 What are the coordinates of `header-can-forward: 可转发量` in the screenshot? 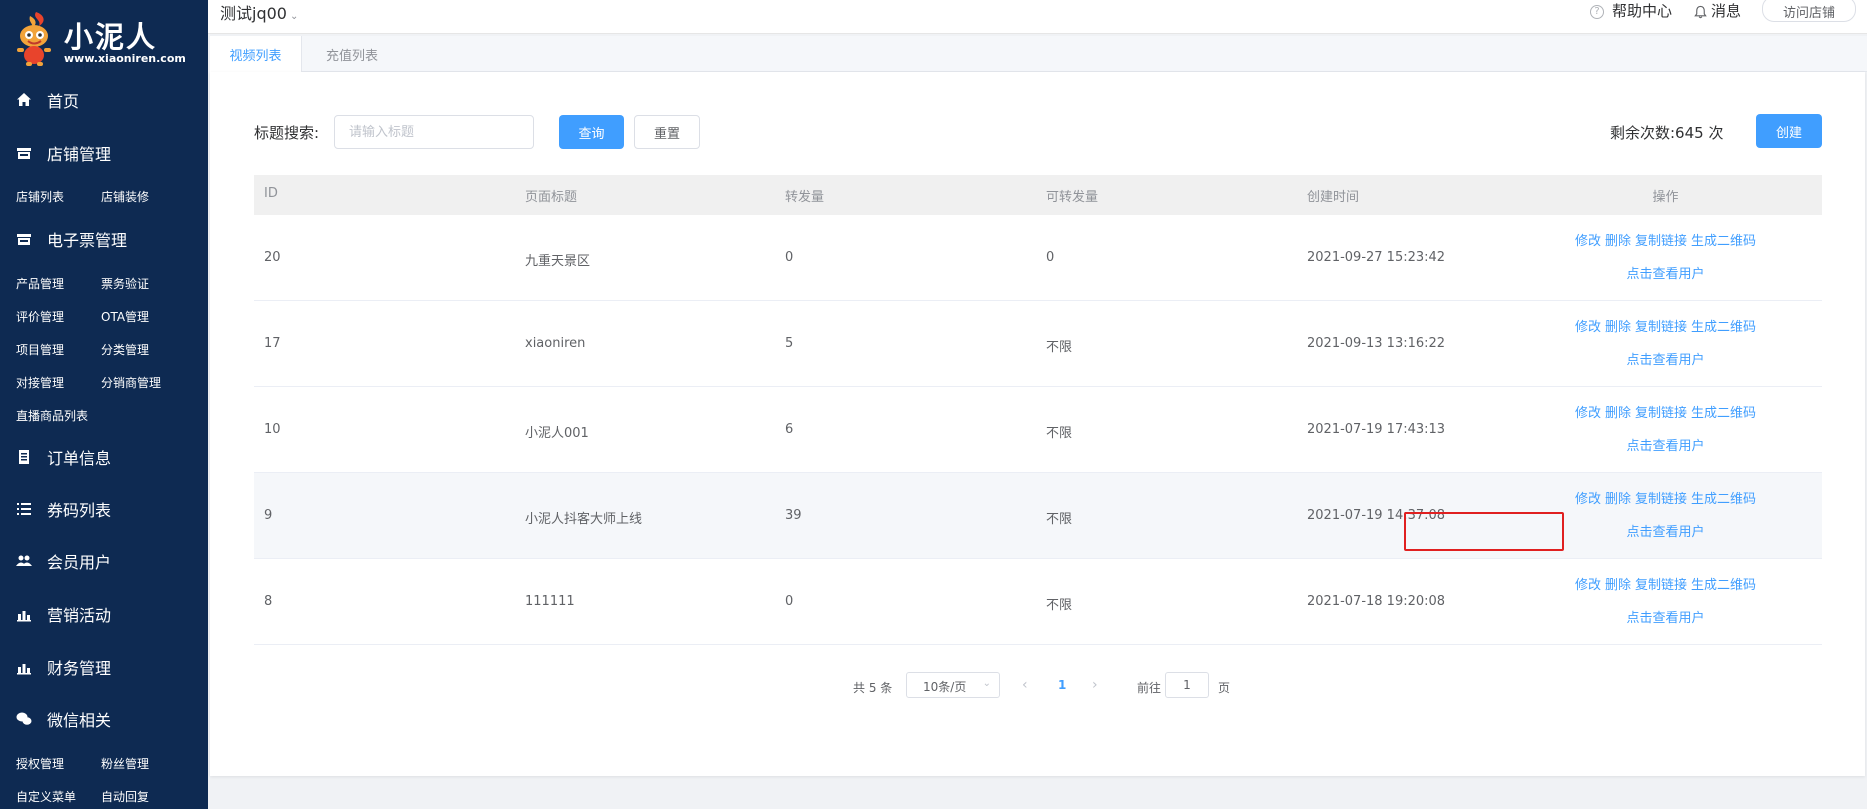 It's located at (1072, 197).